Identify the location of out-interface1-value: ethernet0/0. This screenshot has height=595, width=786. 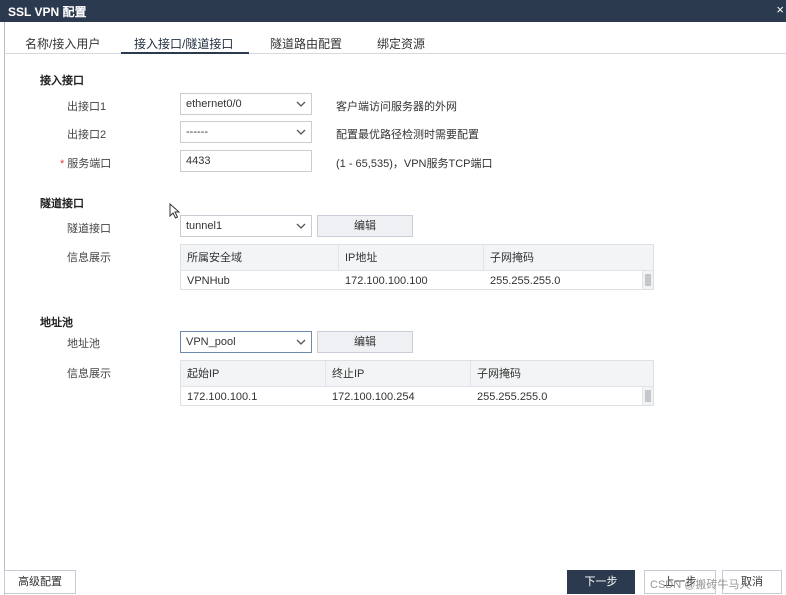
(214, 104).